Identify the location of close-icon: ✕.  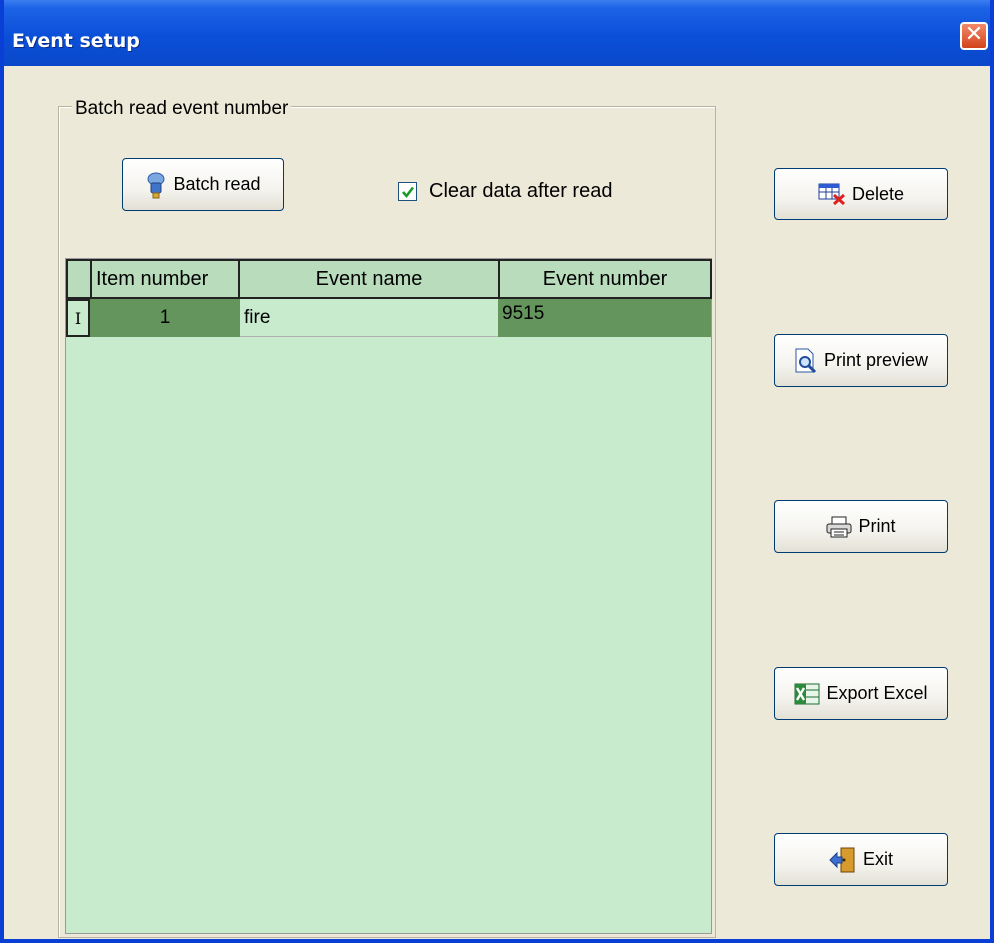
(974, 34).